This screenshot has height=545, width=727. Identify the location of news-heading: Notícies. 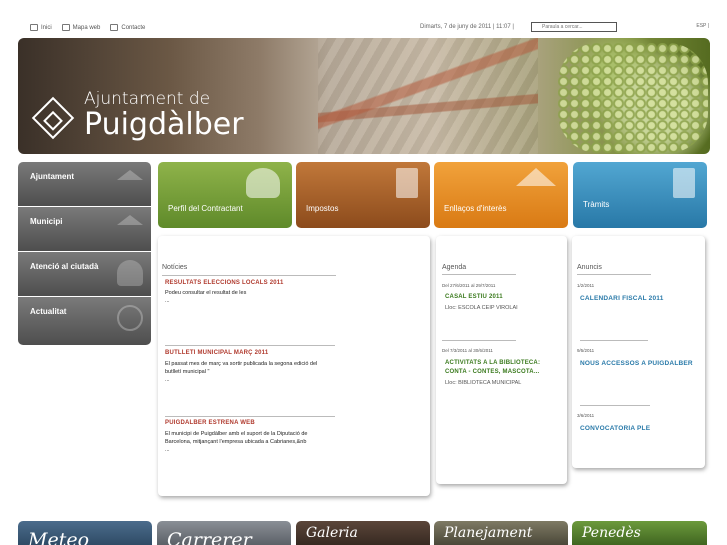
(175, 267).